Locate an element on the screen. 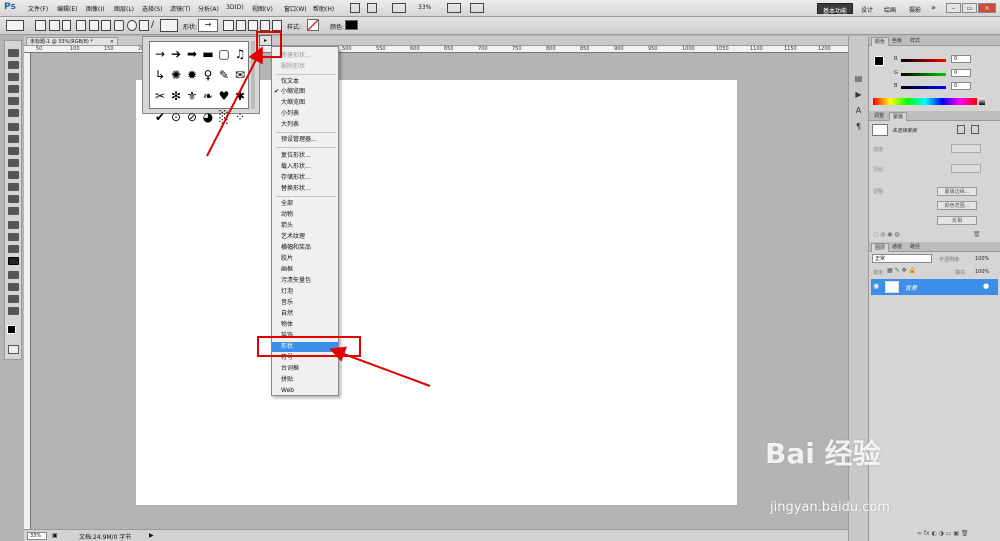 The width and height of the screenshot is (1000, 541). tab-layers: 图层 is located at coordinates (880, 247).